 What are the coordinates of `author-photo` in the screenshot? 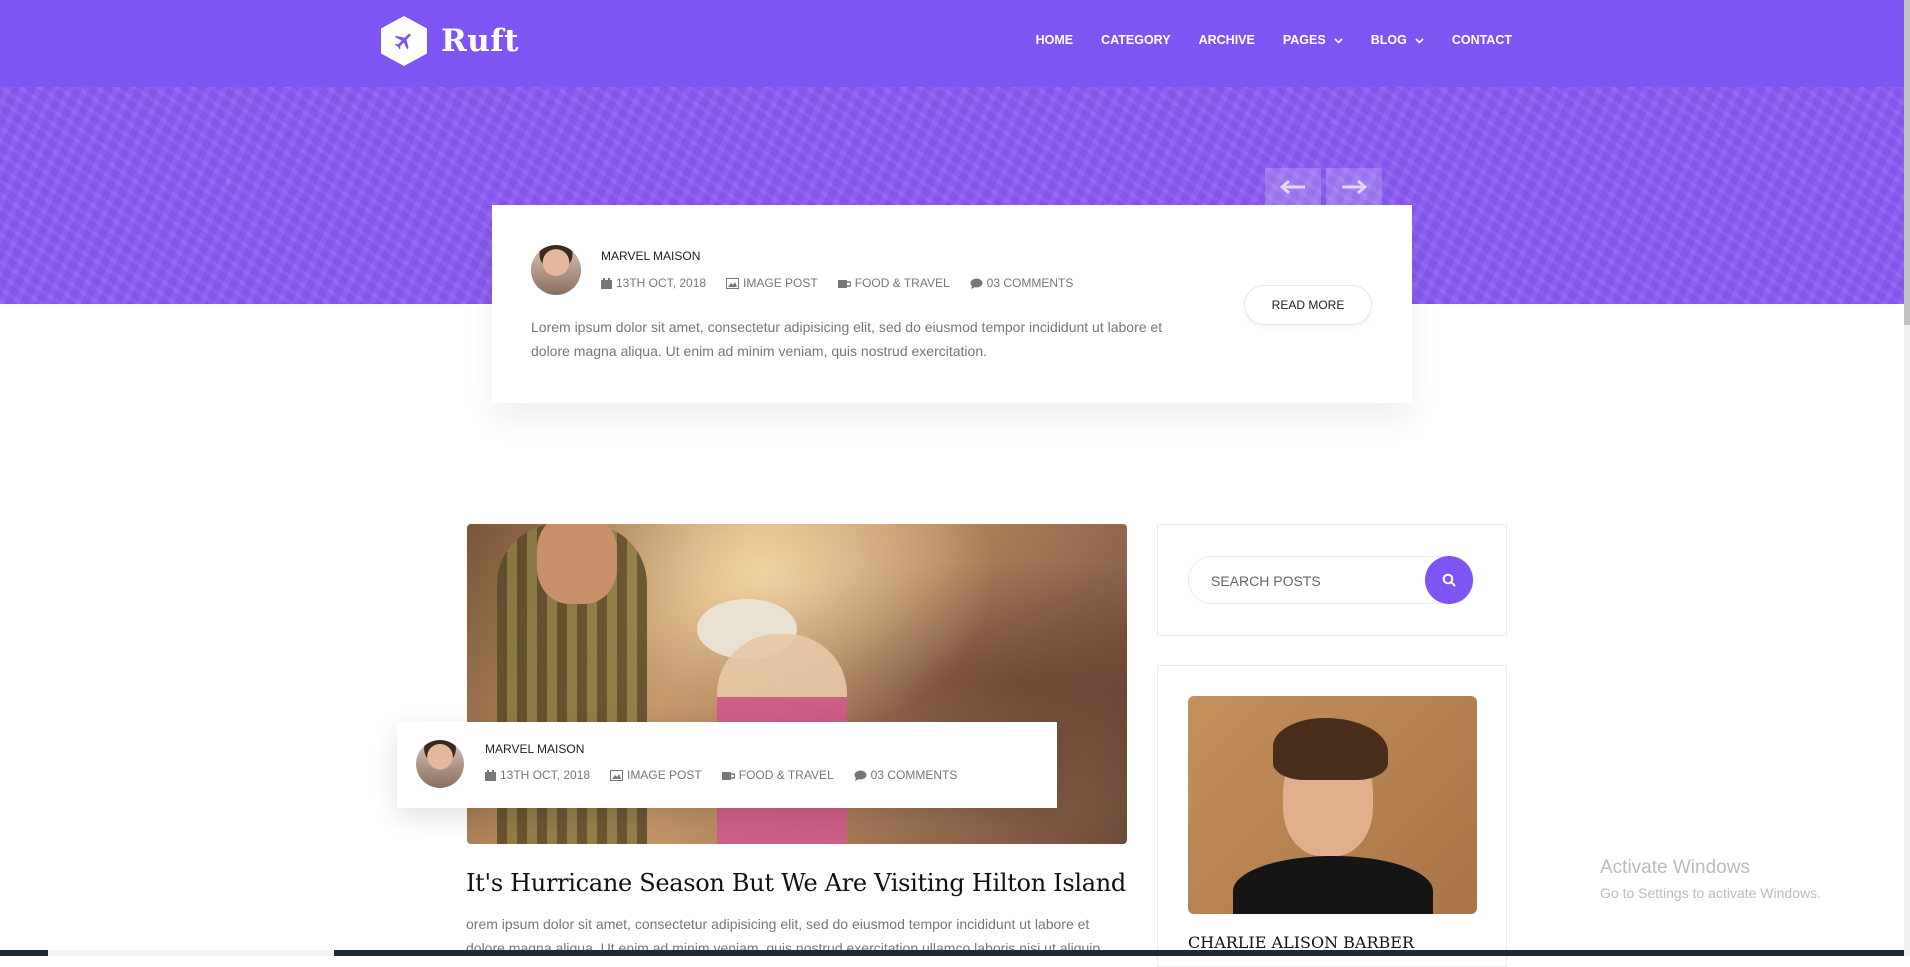 It's located at (1332, 805).